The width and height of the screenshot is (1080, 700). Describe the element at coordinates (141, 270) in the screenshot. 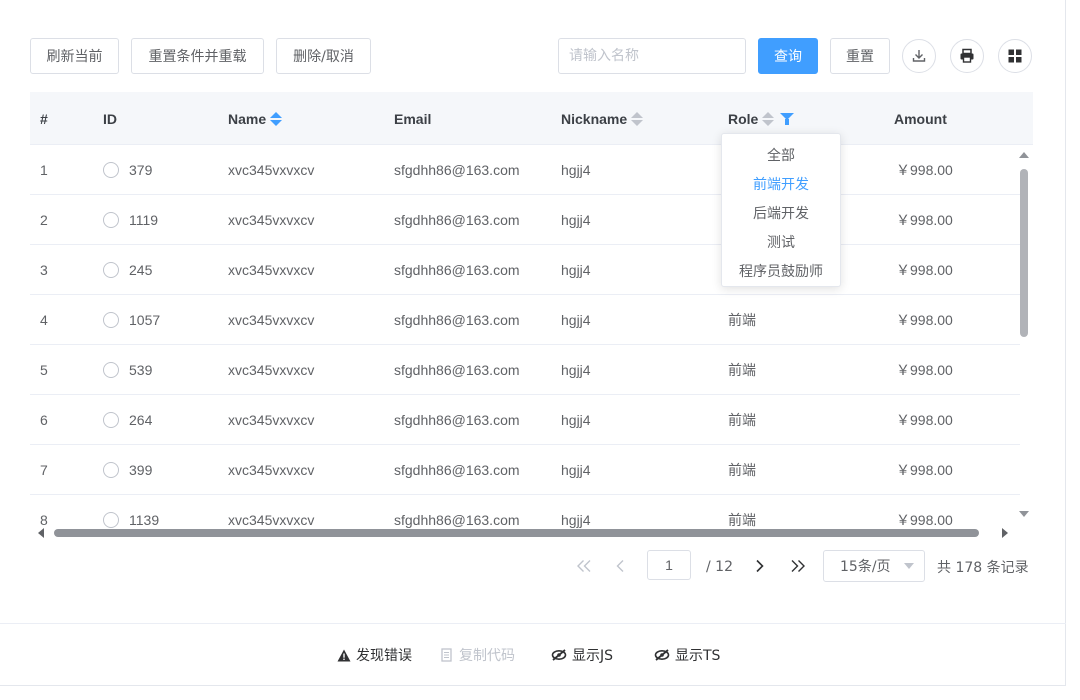

I see `cell-id-text: 245` at that location.